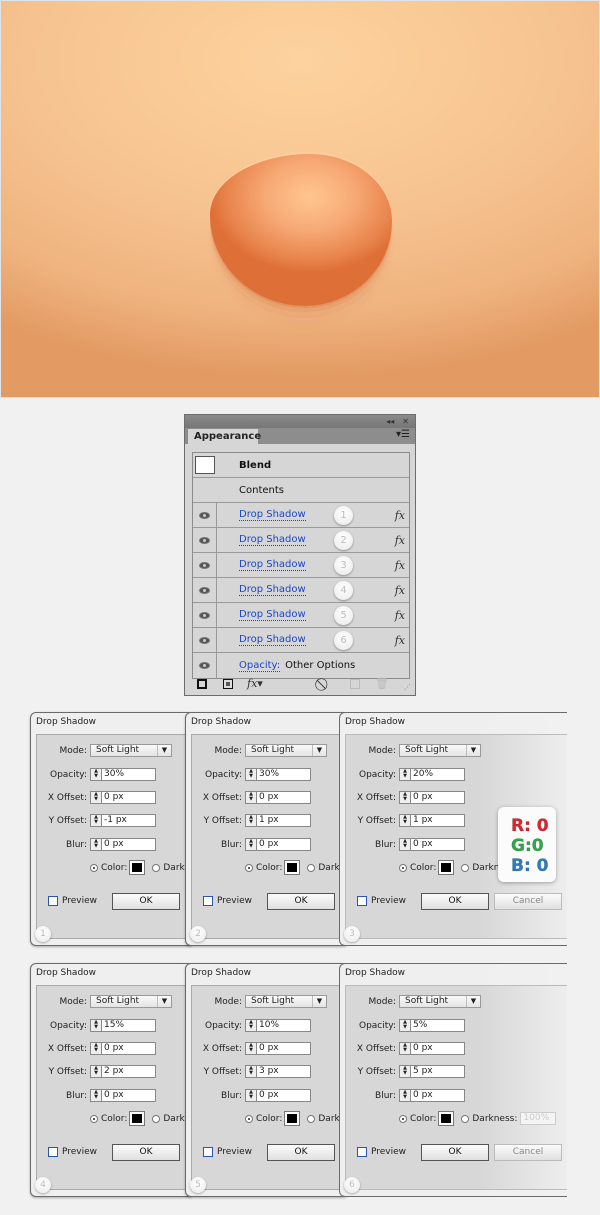  I want to click on effect-row: Drop Shadow 3 fx, so click(301, 565).